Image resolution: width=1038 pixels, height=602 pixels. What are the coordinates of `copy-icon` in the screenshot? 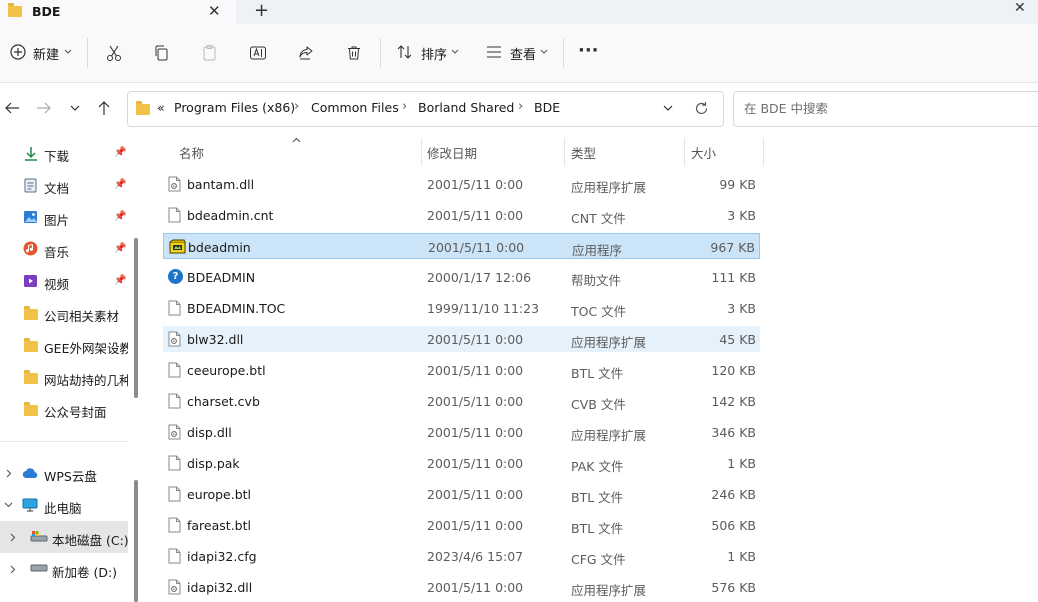 It's located at (162, 53).